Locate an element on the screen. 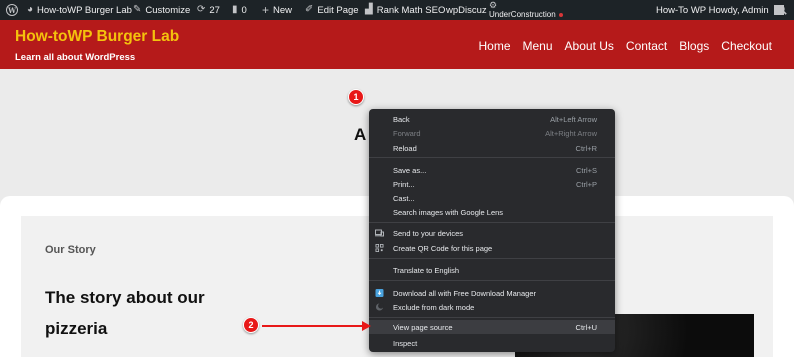  admin-bar-new: + New is located at coordinates (277, 10).